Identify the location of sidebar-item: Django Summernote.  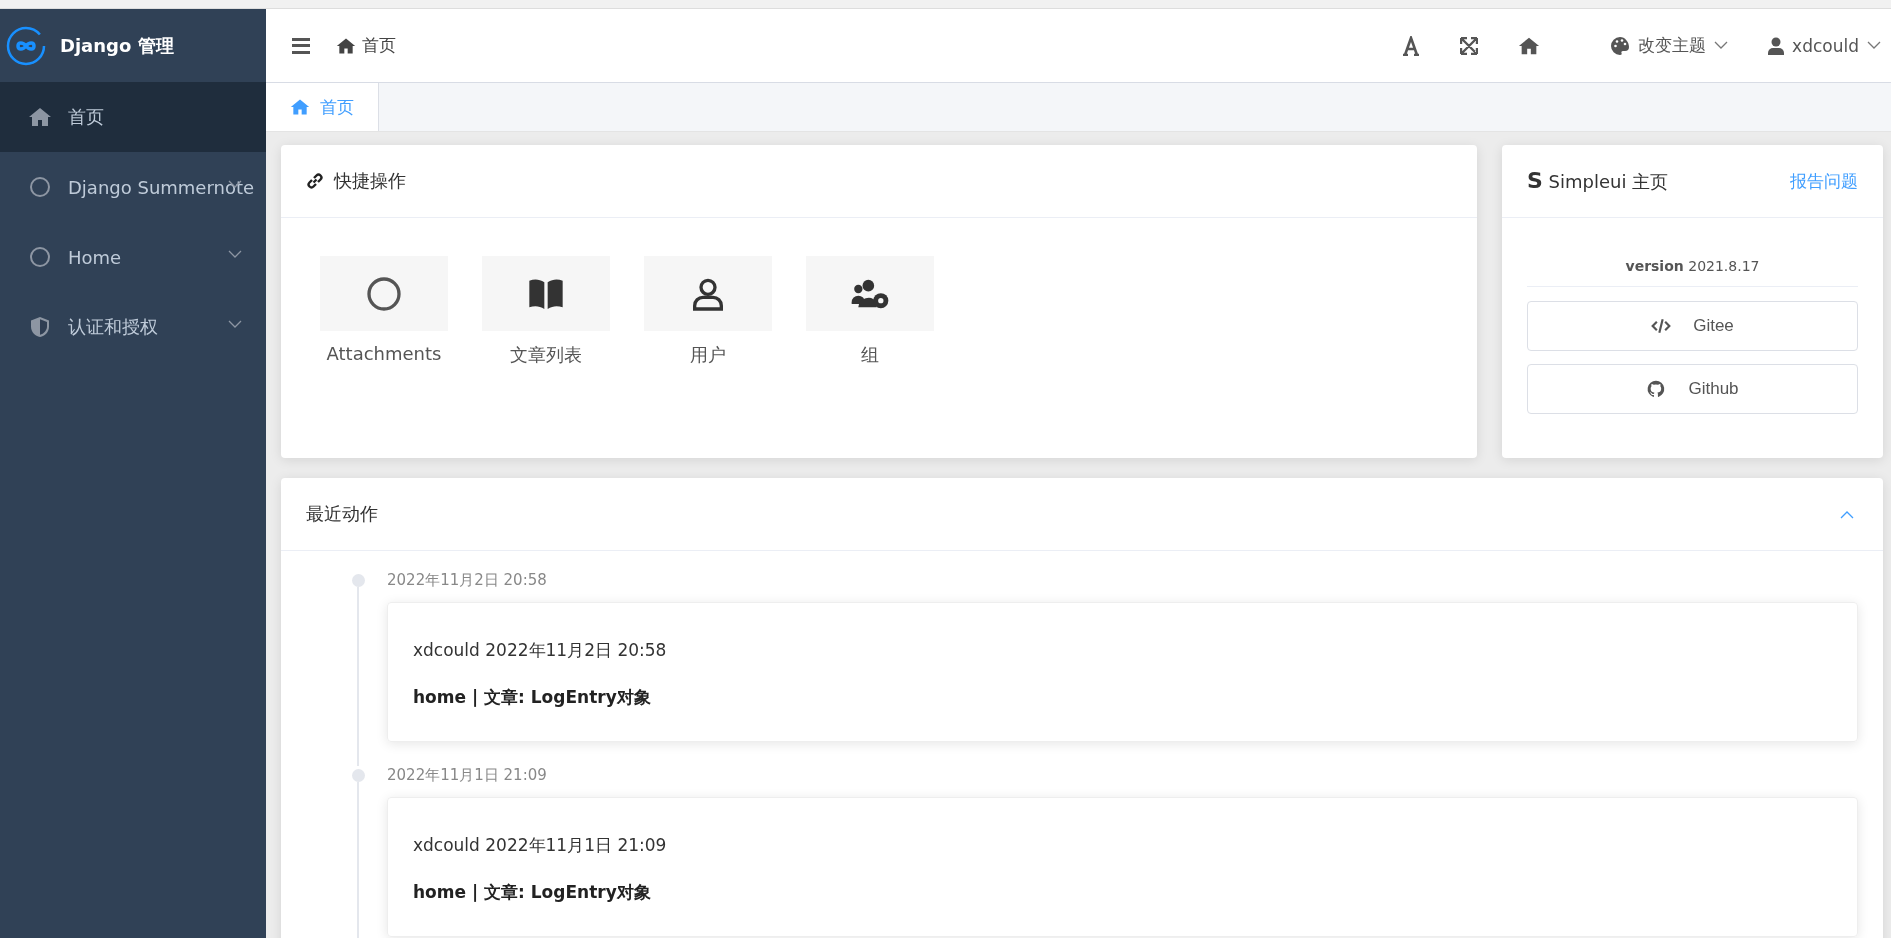
(133, 187).